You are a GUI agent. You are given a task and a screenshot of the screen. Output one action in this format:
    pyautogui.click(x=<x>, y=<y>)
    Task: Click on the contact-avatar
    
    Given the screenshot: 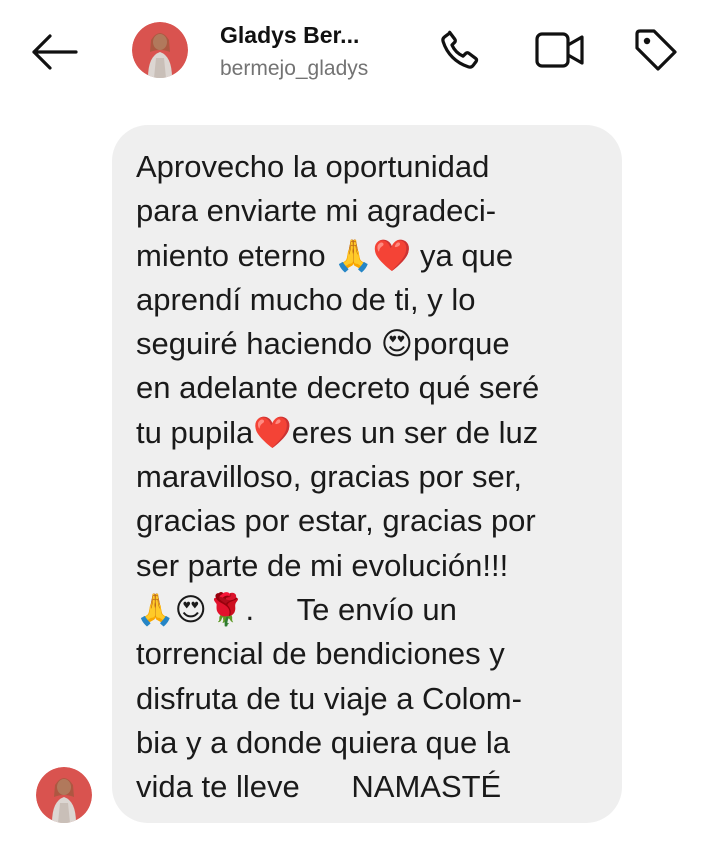 What is the action you would take?
    pyautogui.click(x=160, y=50)
    